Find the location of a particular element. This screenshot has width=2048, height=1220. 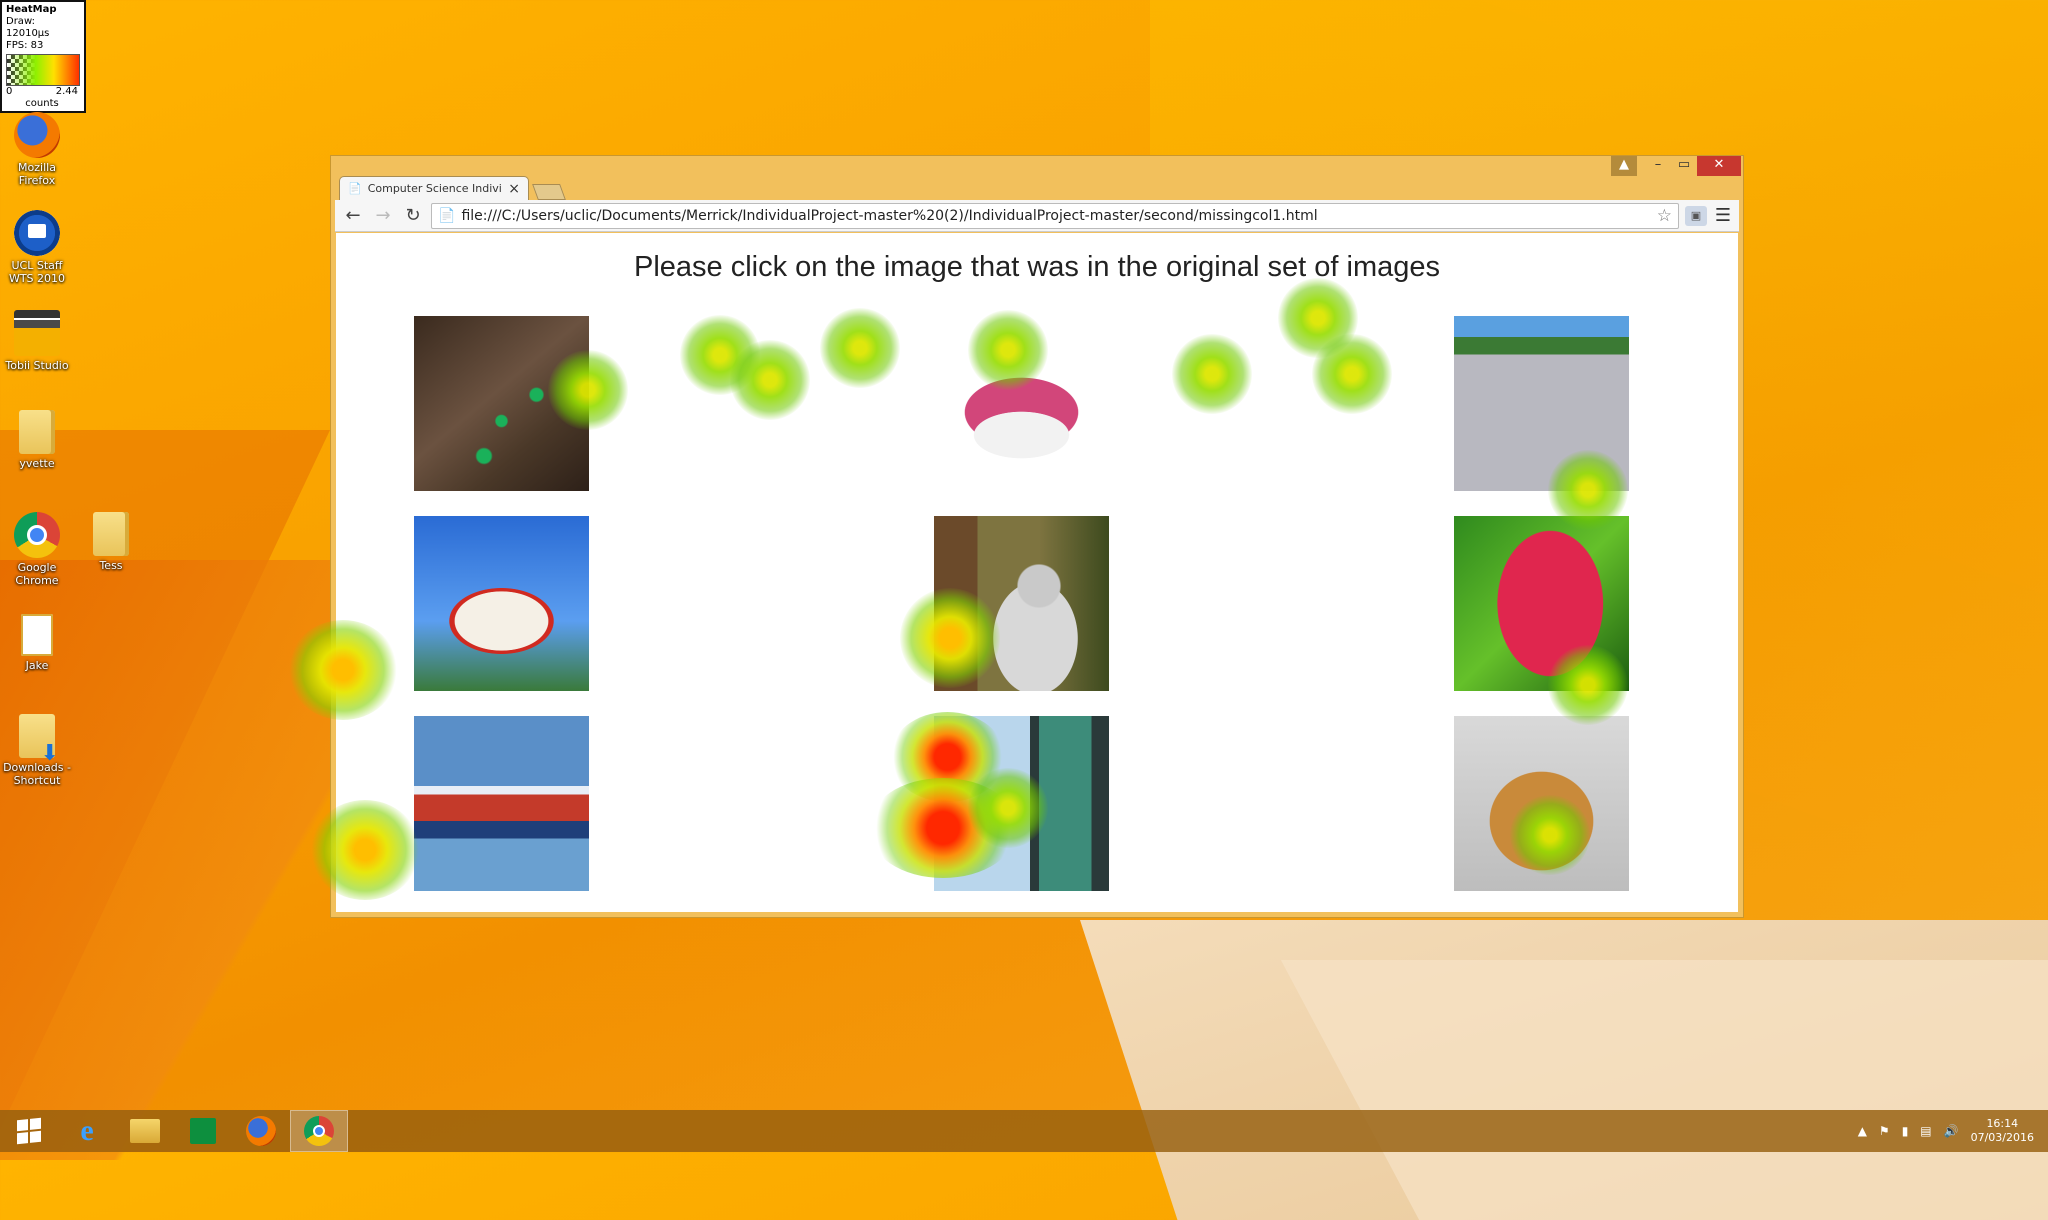

taskbar: e ▲ ⚑ ▮ ▤ 🔊 16:14 07/03/2016 is located at coordinates (1024, 1131).